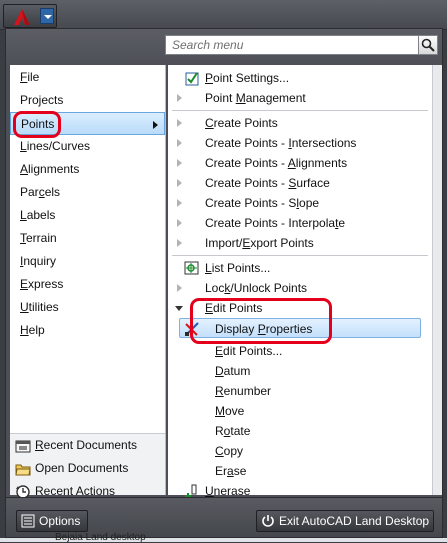 This screenshot has height=543, width=447. What do you see at coordinates (230, 411) in the screenshot?
I see `menu-item-label: Move` at bounding box center [230, 411].